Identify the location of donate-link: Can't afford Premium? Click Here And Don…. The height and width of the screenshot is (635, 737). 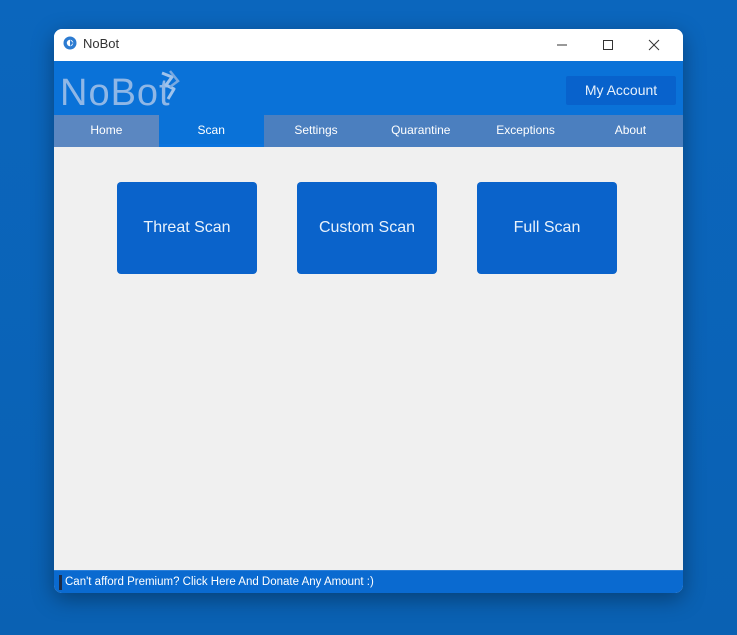
(219, 582).